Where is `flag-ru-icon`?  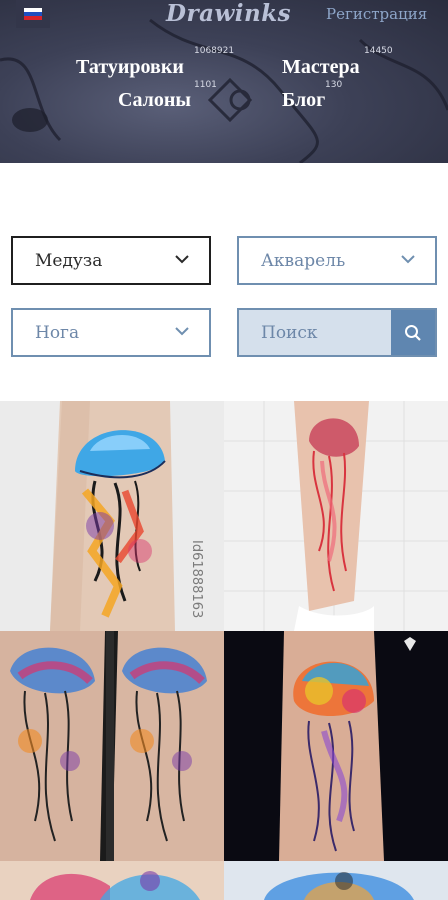
flag-ru-icon is located at coordinates (33, 14).